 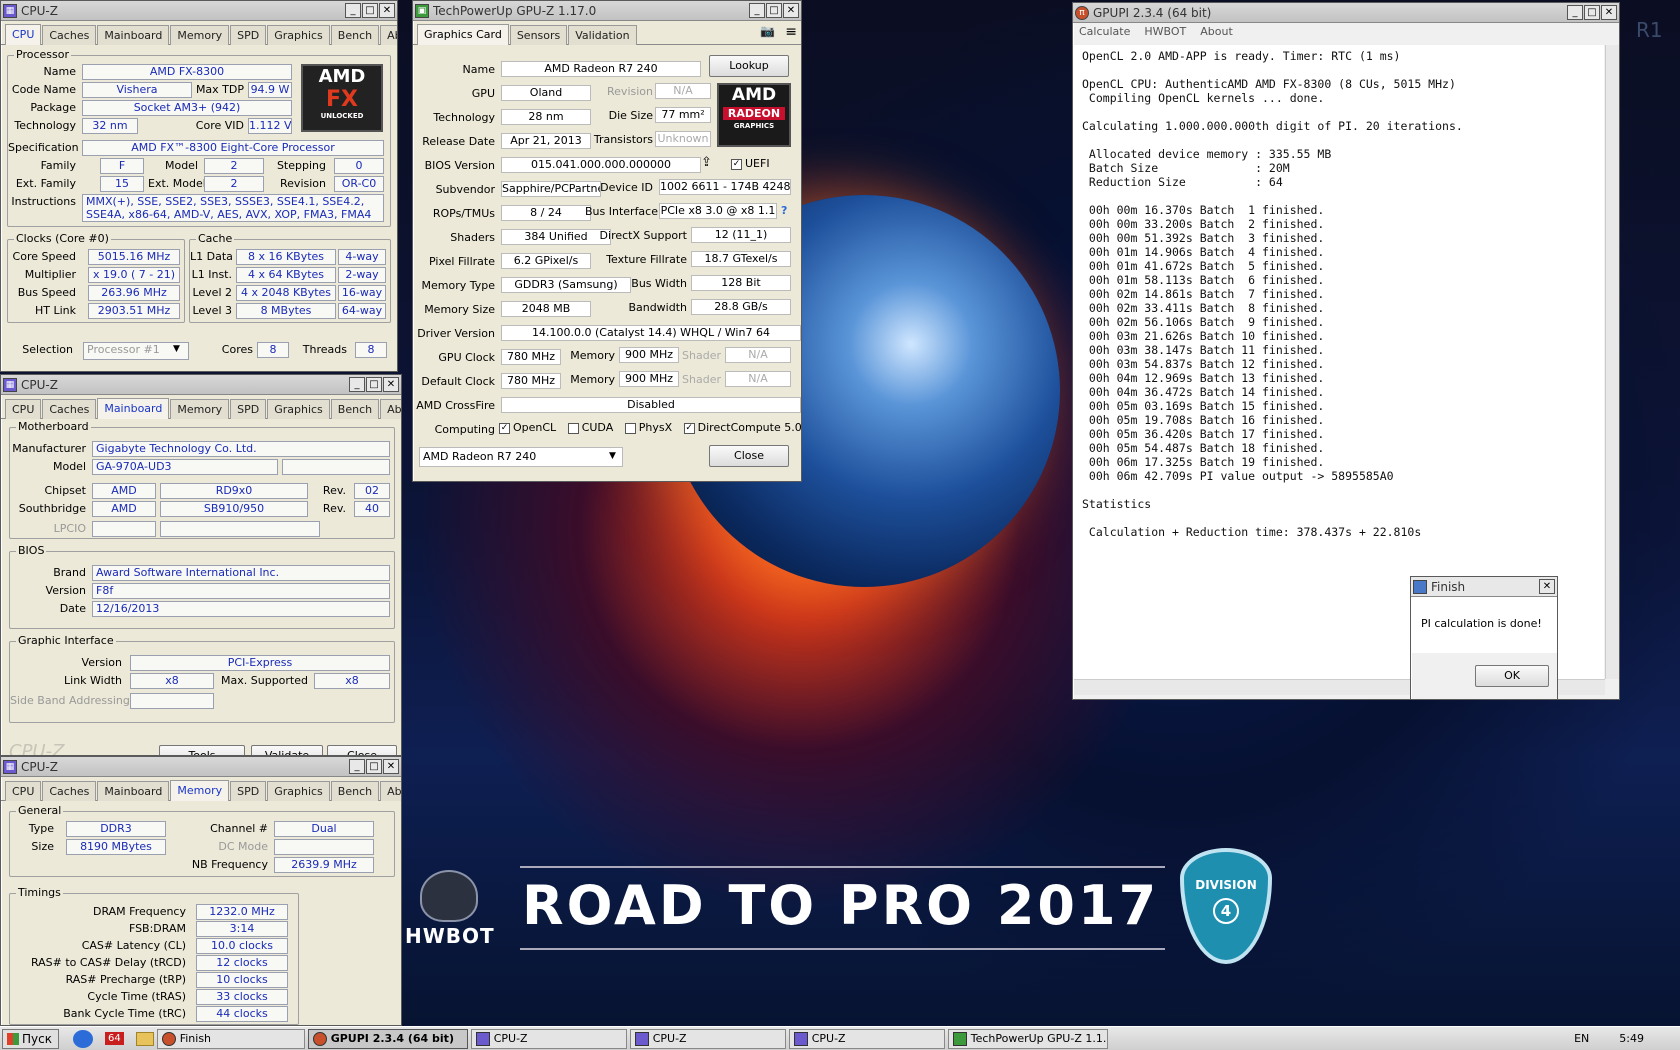 What do you see at coordinates (1216, 31) in the screenshot?
I see `menu-about: About` at bounding box center [1216, 31].